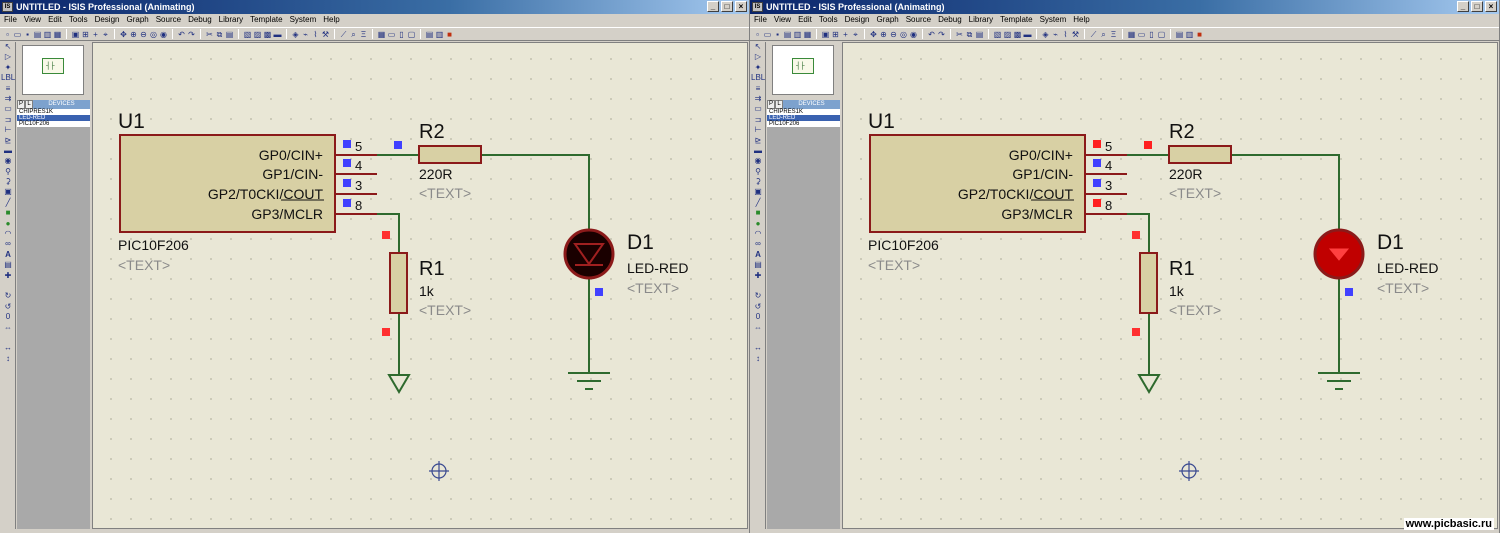  Describe the element at coordinates (8, 130) in the screenshot. I see `device-pins-icon: ⊢` at that location.